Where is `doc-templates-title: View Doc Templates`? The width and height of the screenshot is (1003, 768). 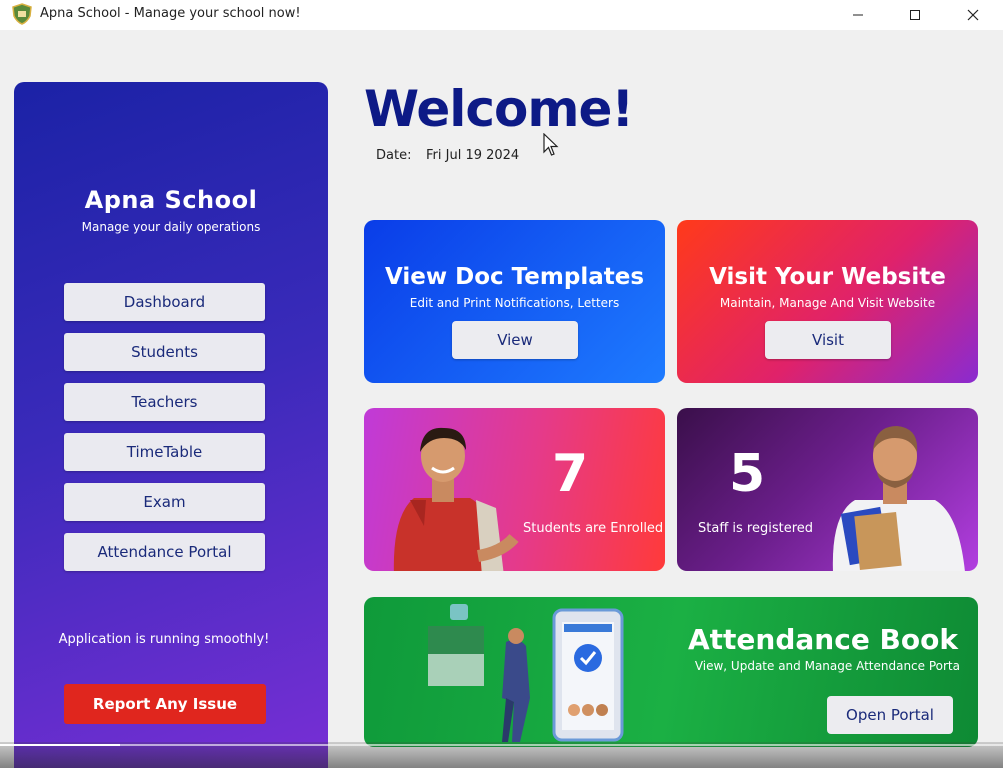
doc-templates-title: View Doc Templates is located at coordinates (514, 277).